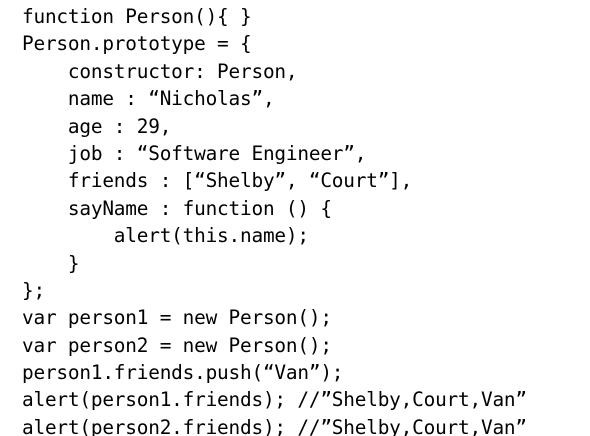  What do you see at coordinates (217, 181) in the screenshot?
I see `code-line-friends-property: friends : [“Shelby”, “Court”],` at bounding box center [217, 181].